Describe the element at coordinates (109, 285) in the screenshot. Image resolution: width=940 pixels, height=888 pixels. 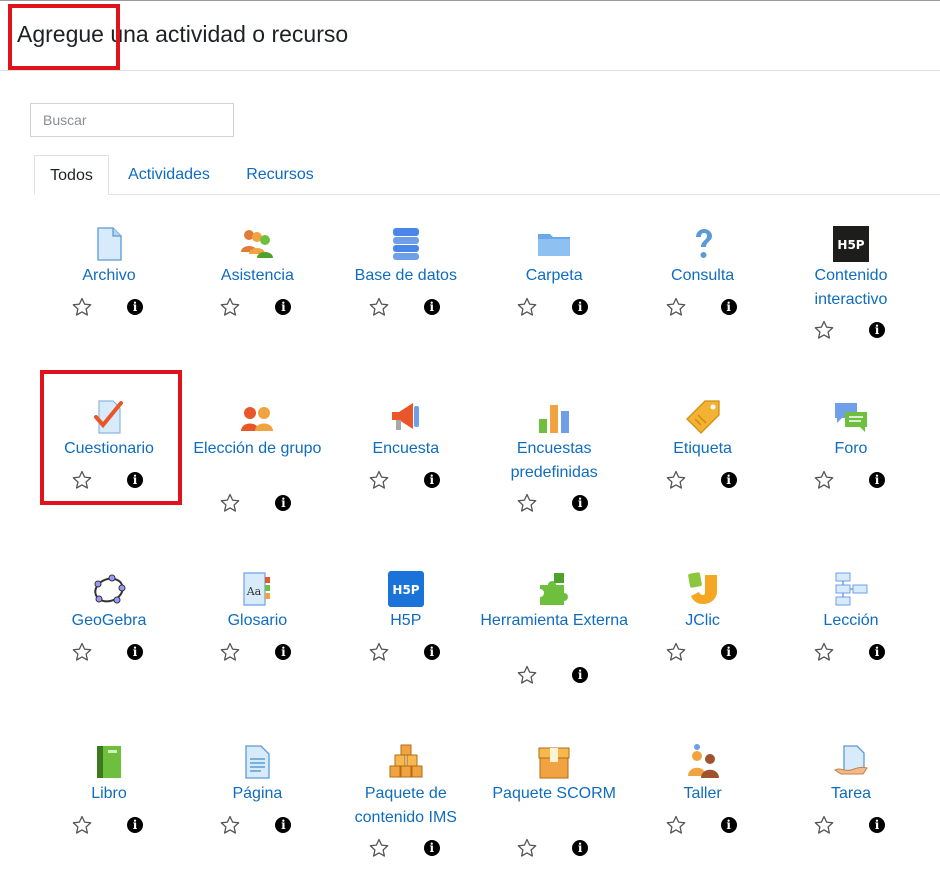
I see `activity-tile-file: Archivo i` at that location.